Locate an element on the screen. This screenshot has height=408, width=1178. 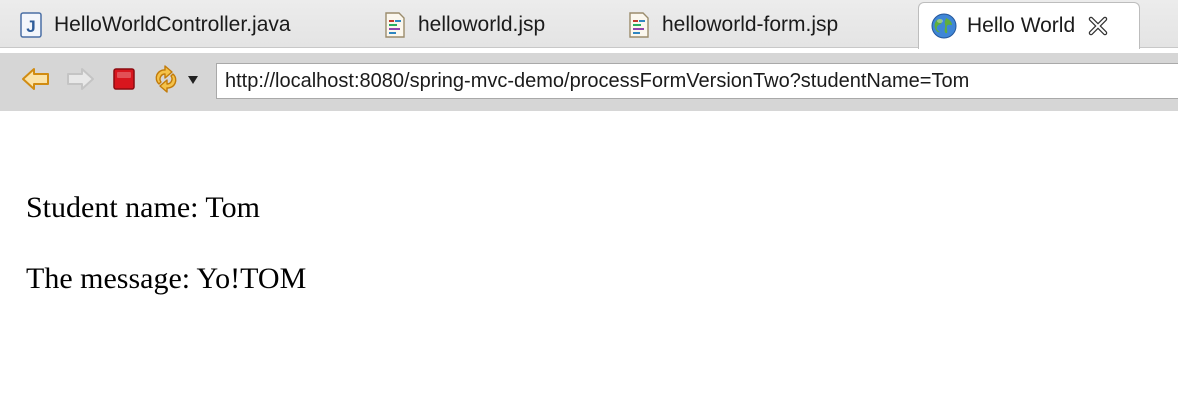
back-button is located at coordinates (36, 81).